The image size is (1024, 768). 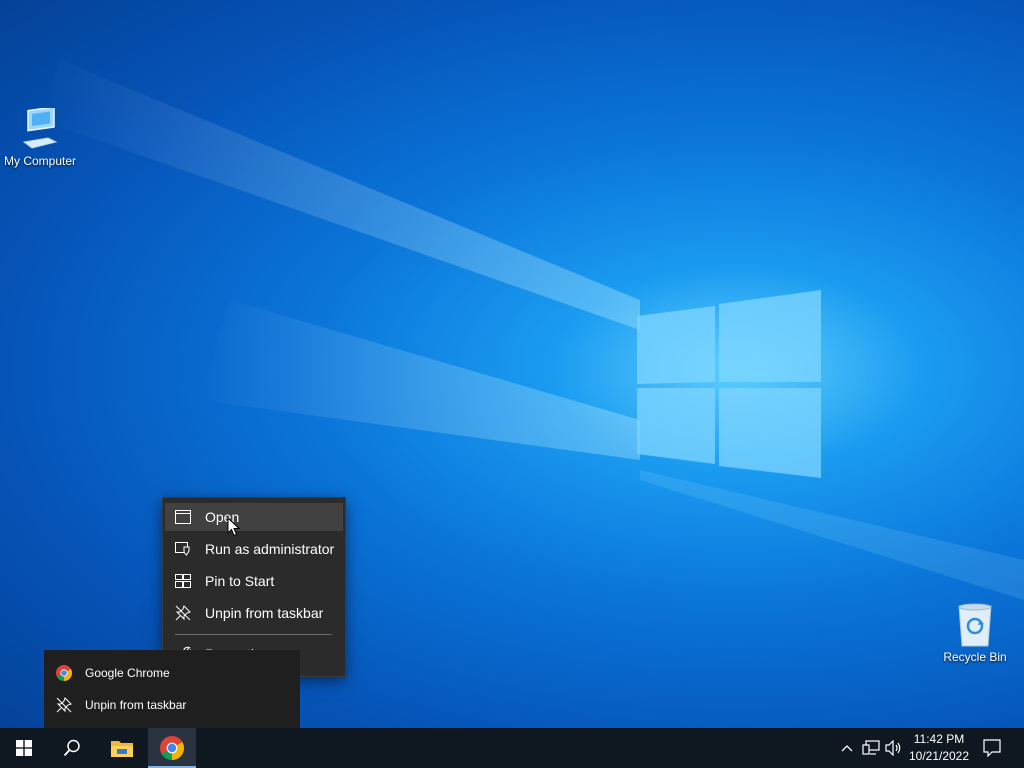 I want to click on pin-to-start-icon, so click(x=183, y=581).